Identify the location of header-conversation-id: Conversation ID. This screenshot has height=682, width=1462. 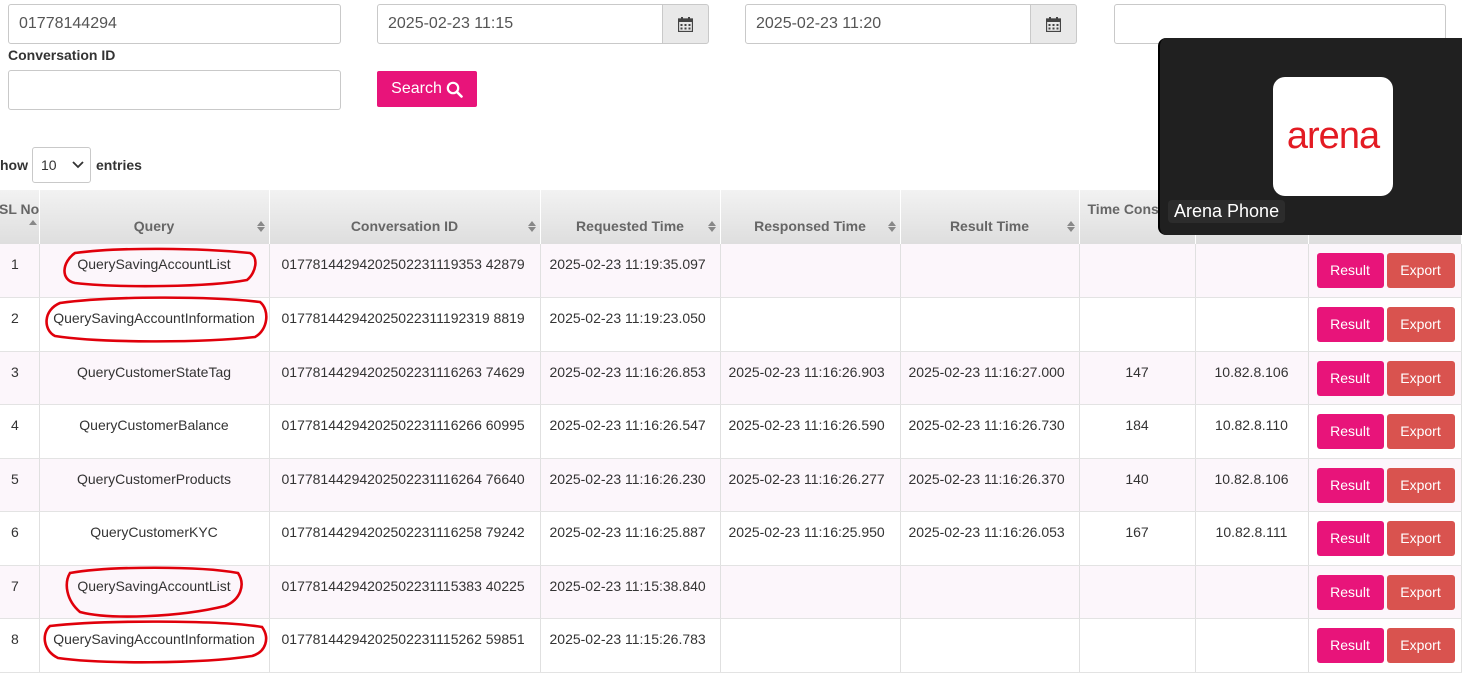
(405, 217).